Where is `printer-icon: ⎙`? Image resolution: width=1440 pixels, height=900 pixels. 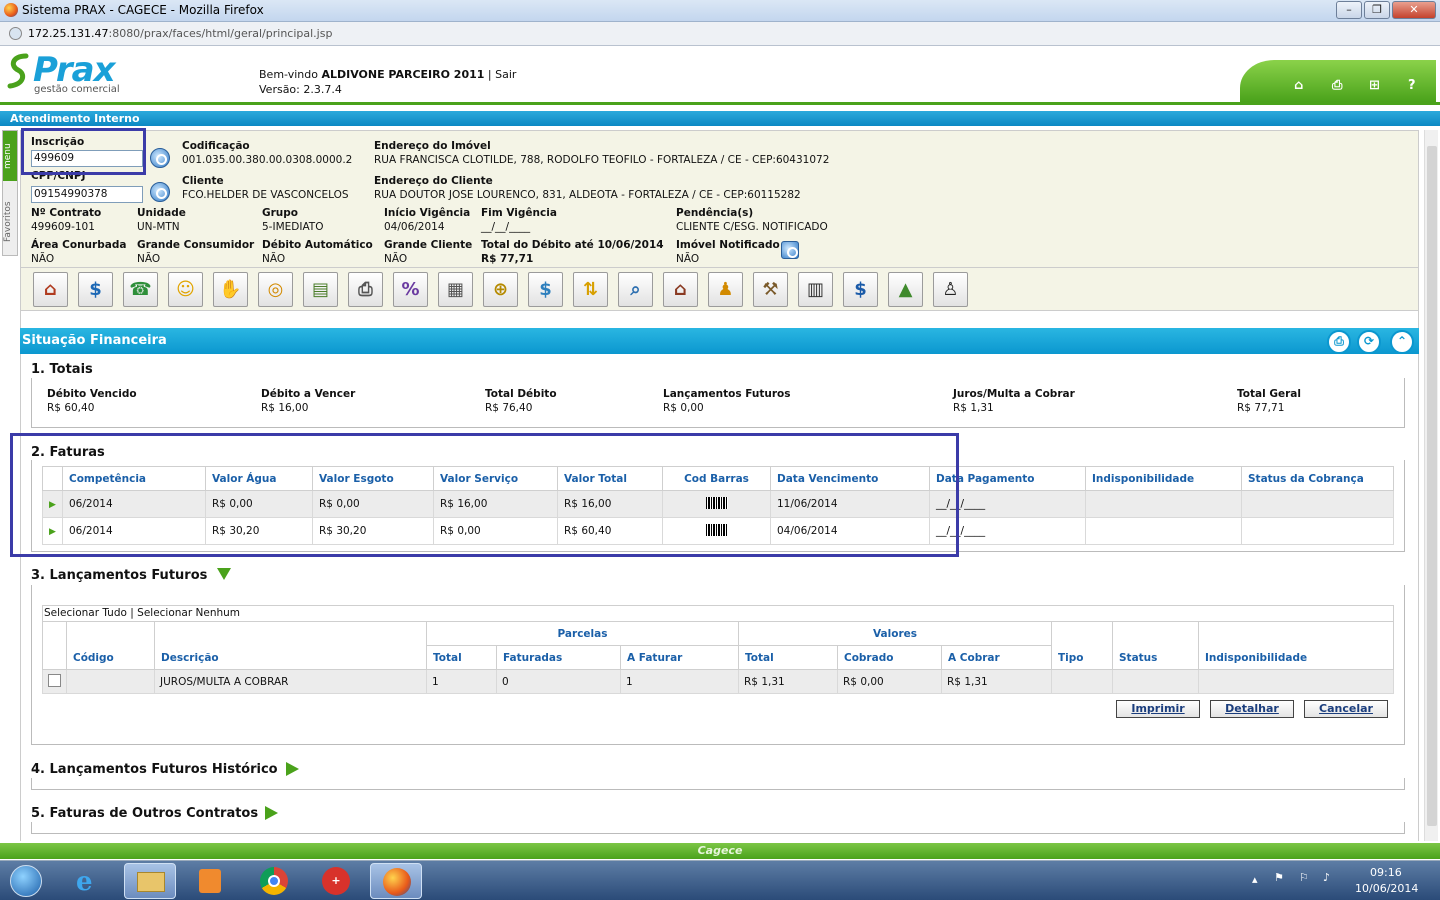 printer-icon: ⎙ is located at coordinates (1337, 85).